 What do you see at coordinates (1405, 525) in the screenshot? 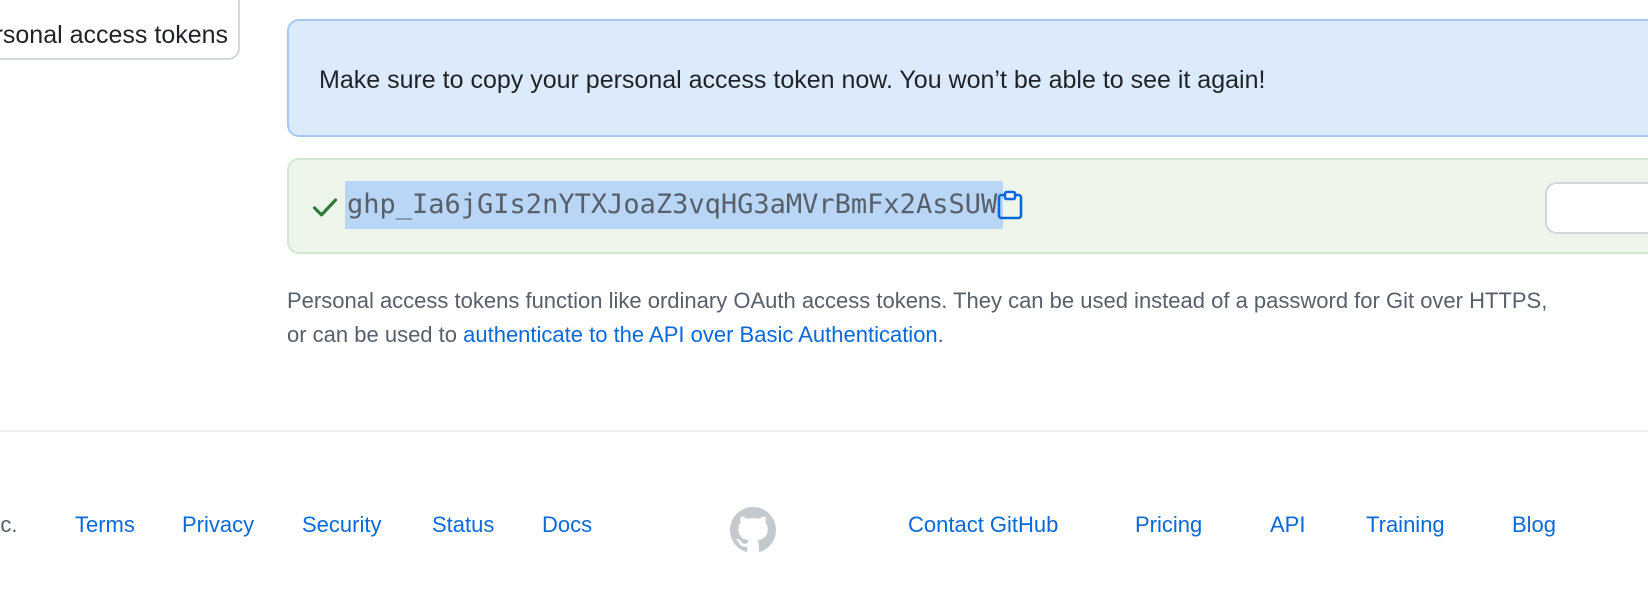
I see `footer-link-training: Training` at bounding box center [1405, 525].